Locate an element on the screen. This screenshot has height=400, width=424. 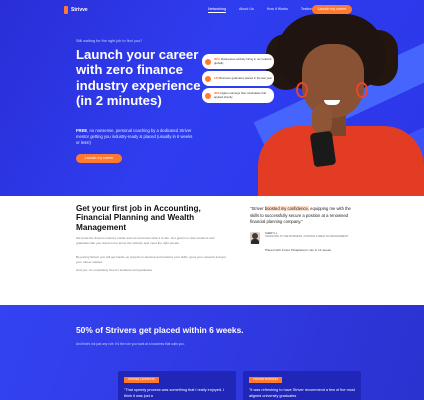
stat-value: 145 is located at coordinates (216, 77).